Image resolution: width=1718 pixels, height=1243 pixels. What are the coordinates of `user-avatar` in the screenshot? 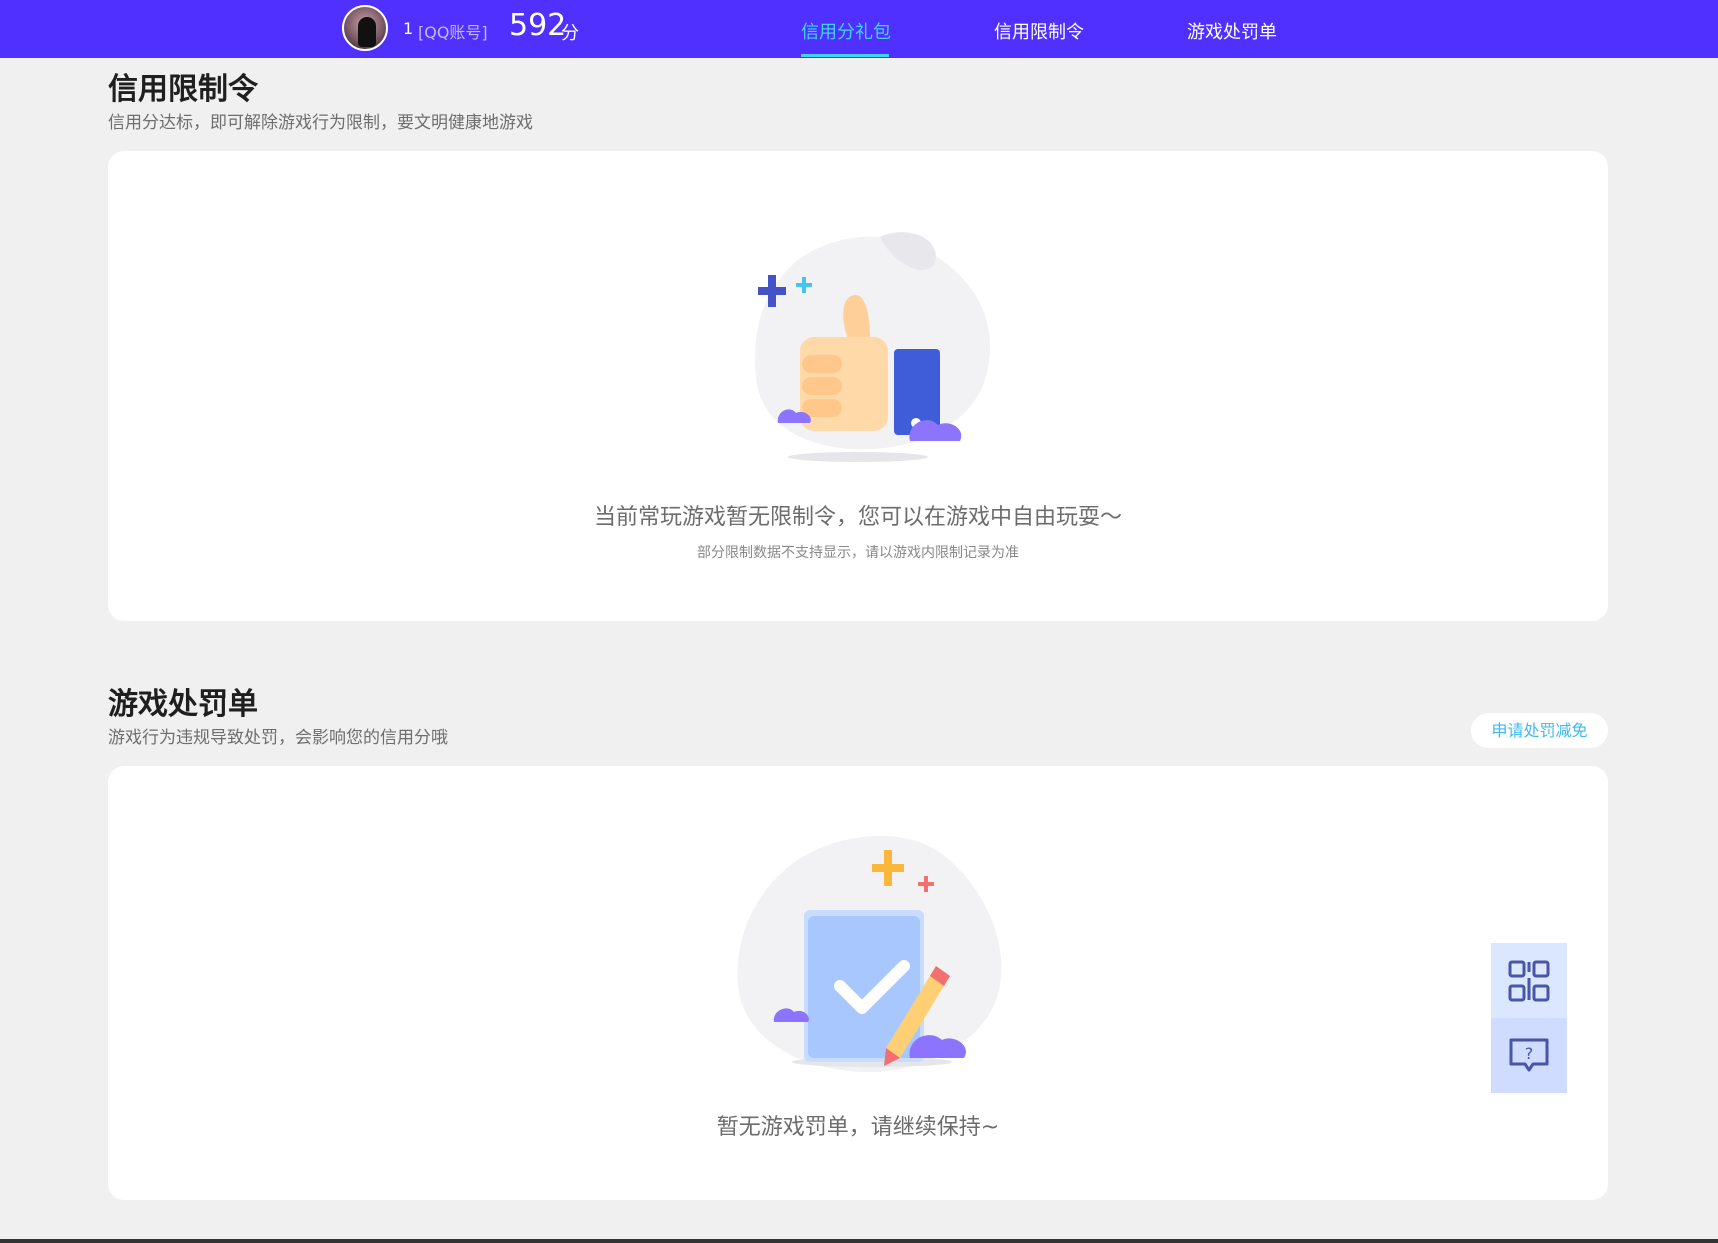 It's located at (365, 28).